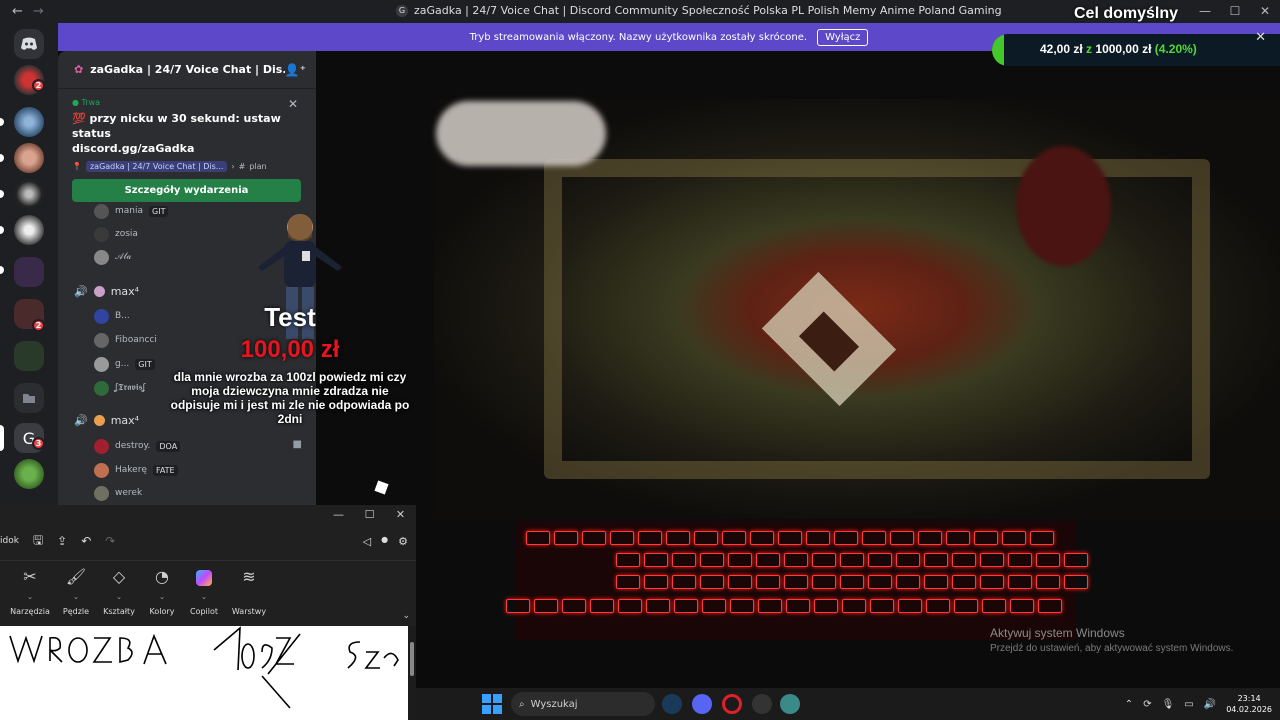  What do you see at coordinates (583, 704) in the screenshot?
I see `taskbar-search: ⌕ Wyszukaj` at bounding box center [583, 704].